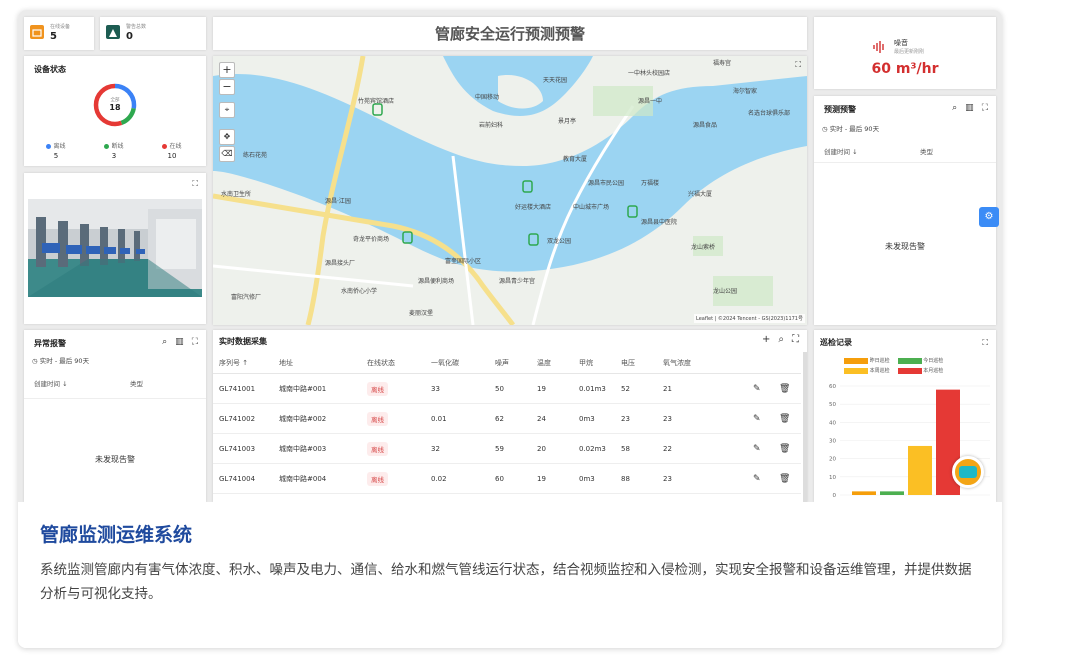 Image resolution: width=1080 pixels, height=657 pixels. I want to click on map-attribution: Leaflet | ©2024 Tencent - GS(2023)1171号, so click(749, 318).